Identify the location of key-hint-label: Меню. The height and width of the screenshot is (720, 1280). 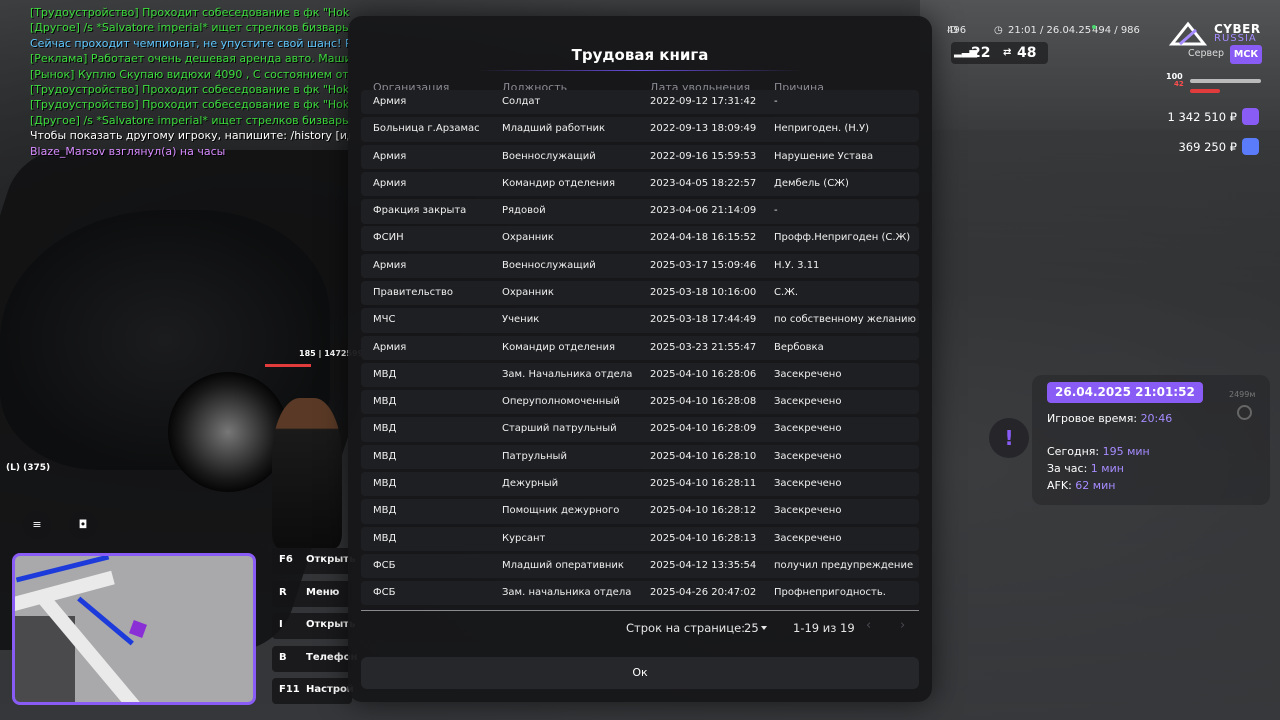
(323, 592).